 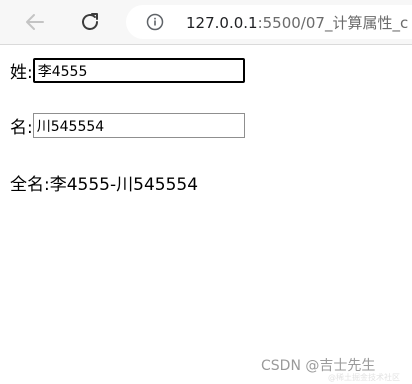 What do you see at coordinates (30, 185) in the screenshot?
I see `full-name-label: 全名:` at bounding box center [30, 185].